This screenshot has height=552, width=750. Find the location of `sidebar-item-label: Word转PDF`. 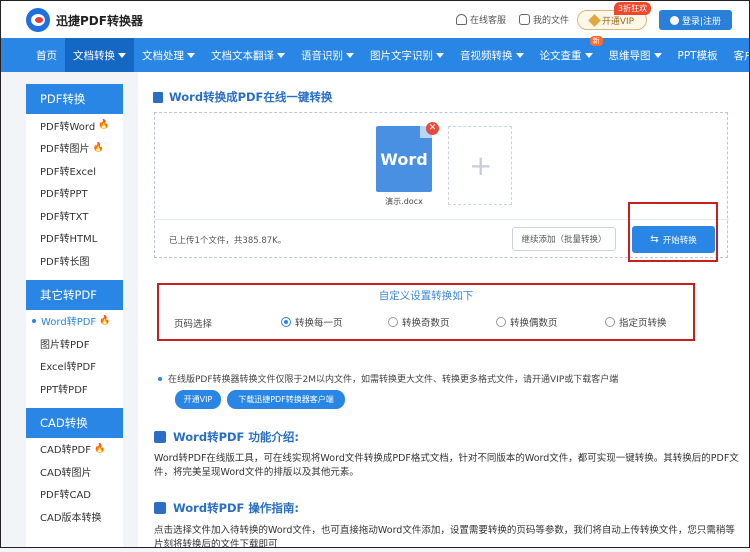

sidebar-item-label: Word转PDF is located at coordinates (69, 323).